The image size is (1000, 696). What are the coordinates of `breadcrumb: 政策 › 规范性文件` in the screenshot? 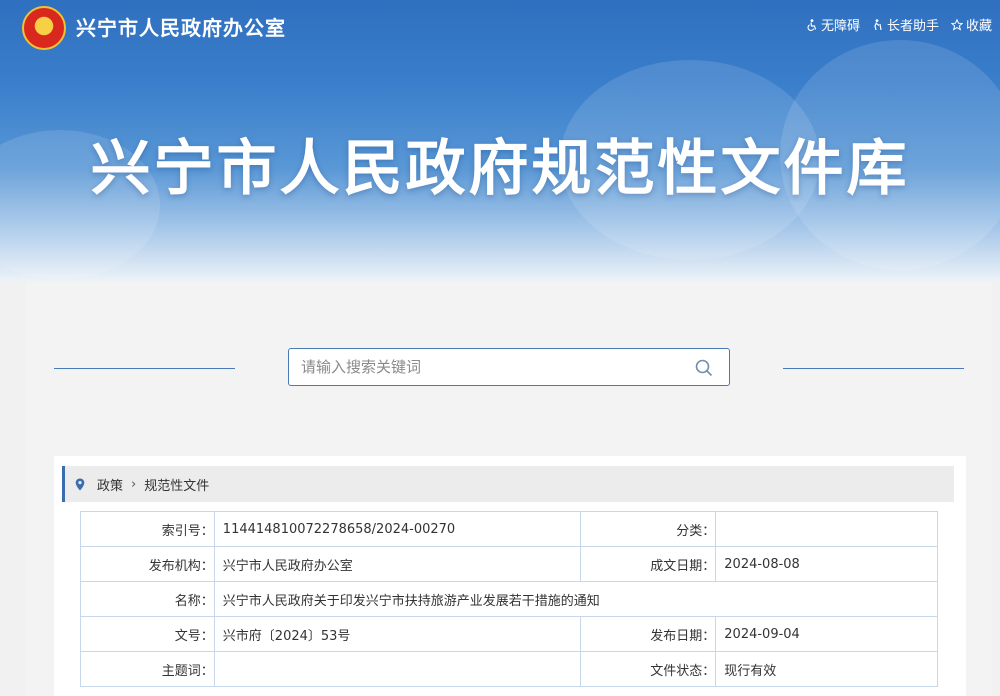 It's located at (508, 484).